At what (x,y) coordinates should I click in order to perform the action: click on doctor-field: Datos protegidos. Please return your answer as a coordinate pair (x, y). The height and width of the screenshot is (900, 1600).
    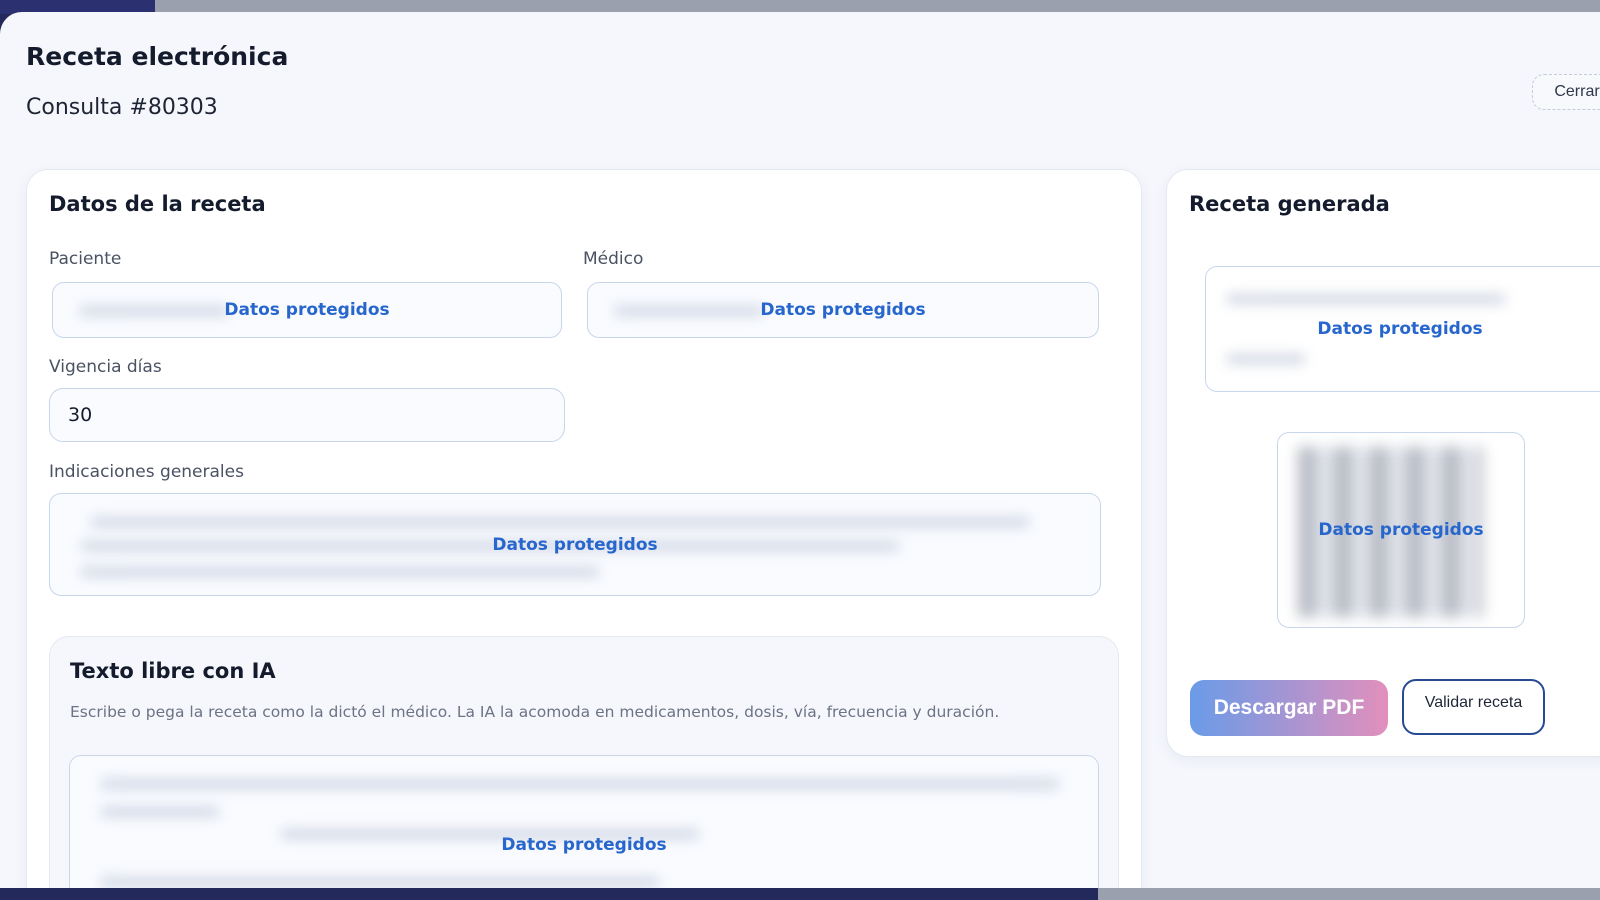
    Looking at the image, I should click on (843, 310).